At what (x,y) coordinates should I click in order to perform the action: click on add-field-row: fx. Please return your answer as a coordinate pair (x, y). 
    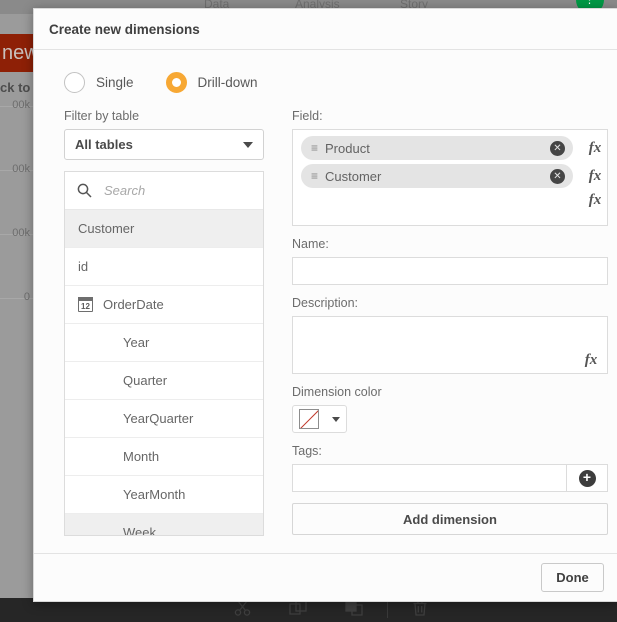
    Looking at the image, I should click on (454, 204).